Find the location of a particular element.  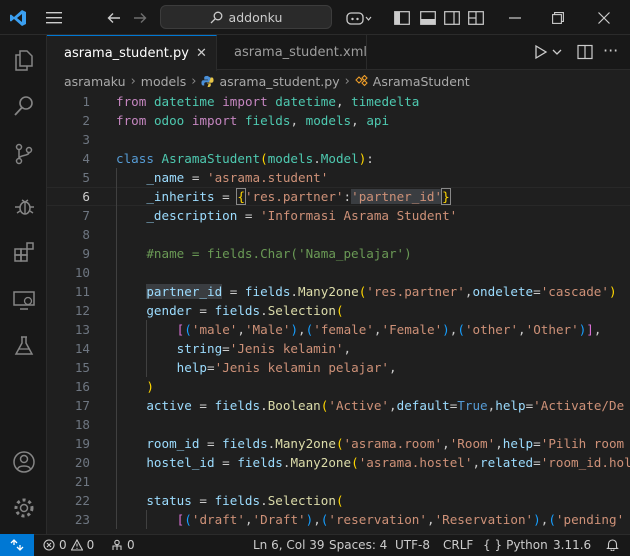

python-file-icon is located at coordinates (207, 81).